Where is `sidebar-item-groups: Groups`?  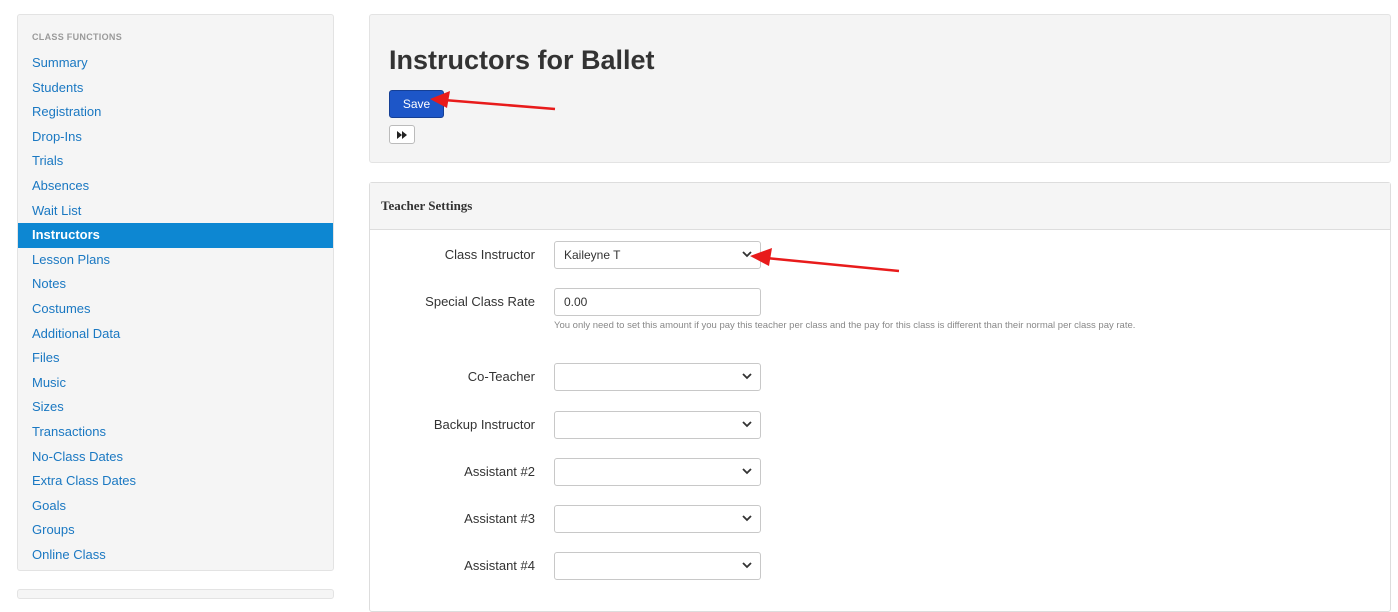
sidebar-item-groups: Groups is located at coordinates (175, 530).